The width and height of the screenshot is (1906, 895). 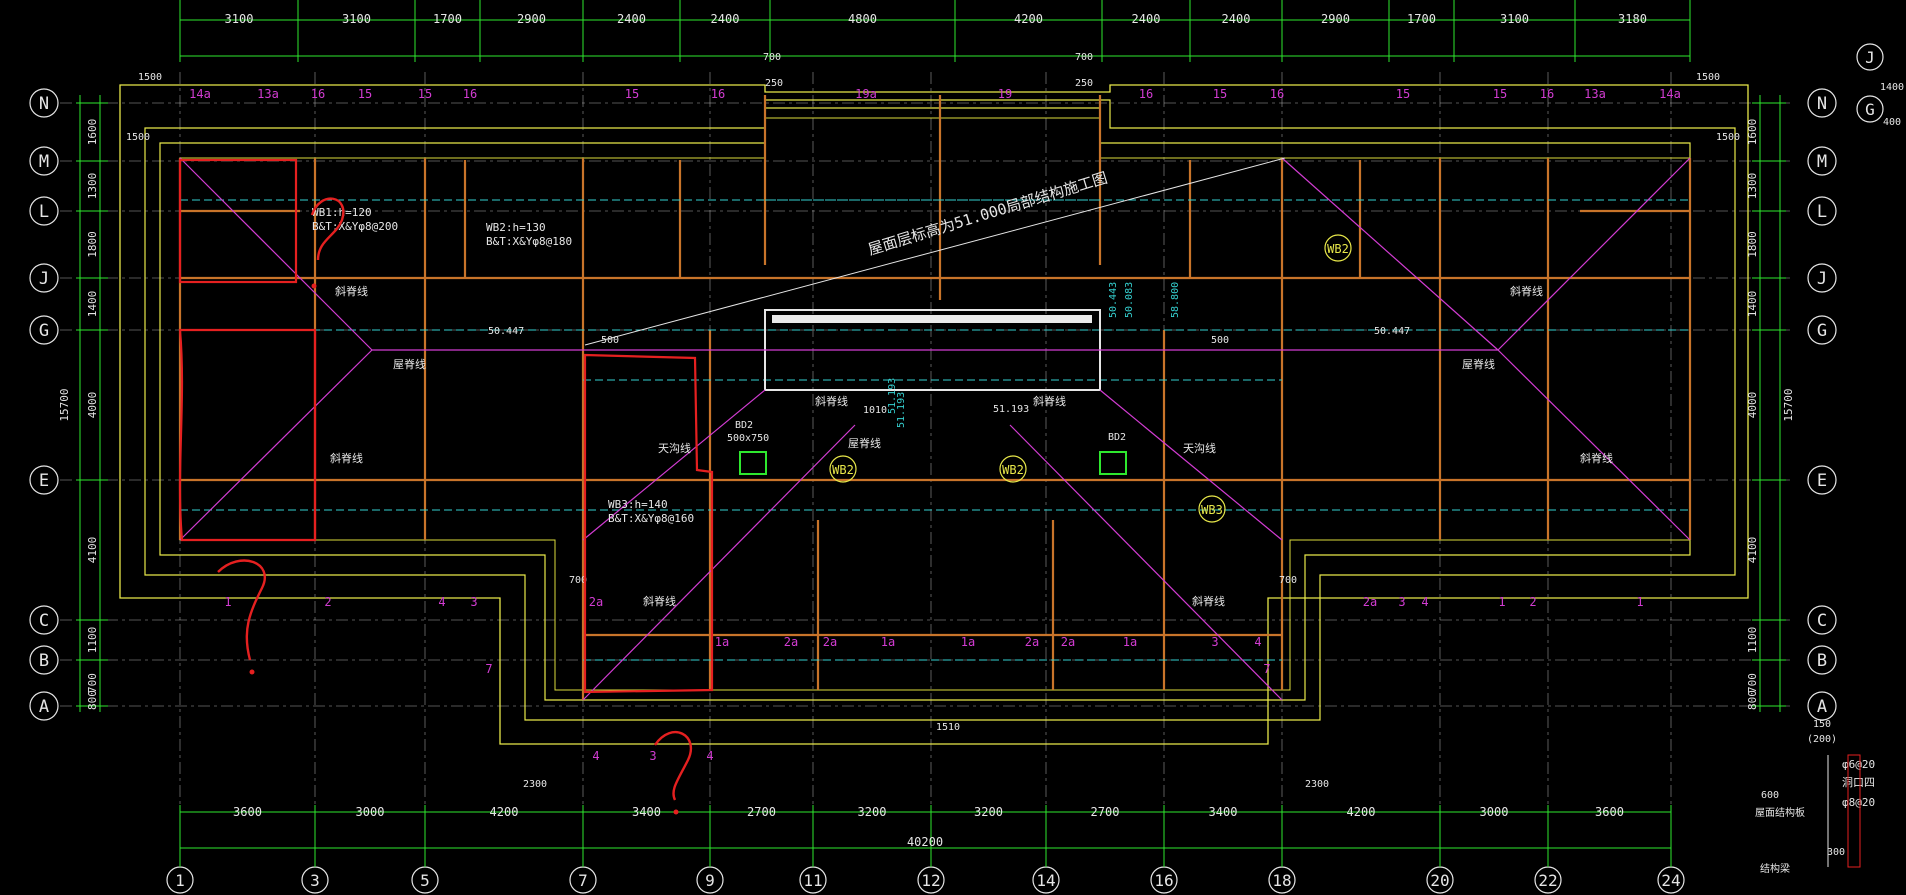 I want to click on detail-note-3: φ8@20, so click(x=1858, y=802).